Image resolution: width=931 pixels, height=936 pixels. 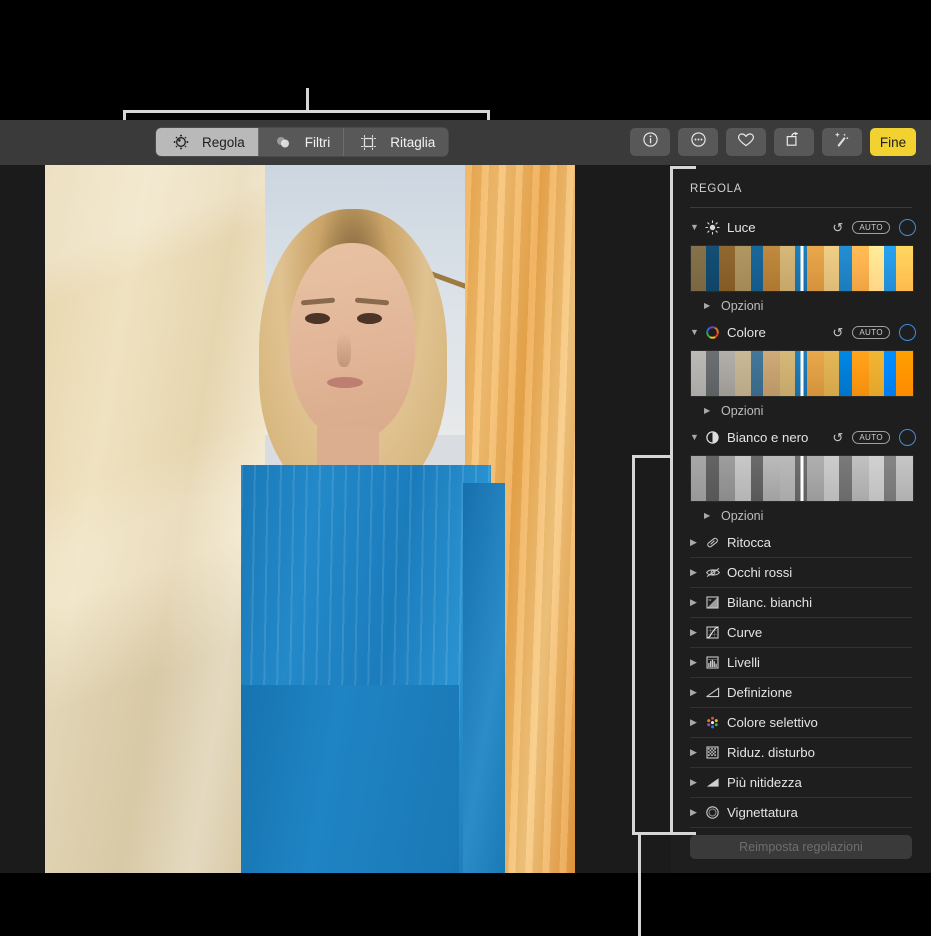 What do you see at coordinates (396, 142) in the screenshot?
I see `tab-ritaglia: Ritaglia` at bounding box center [396, 142].